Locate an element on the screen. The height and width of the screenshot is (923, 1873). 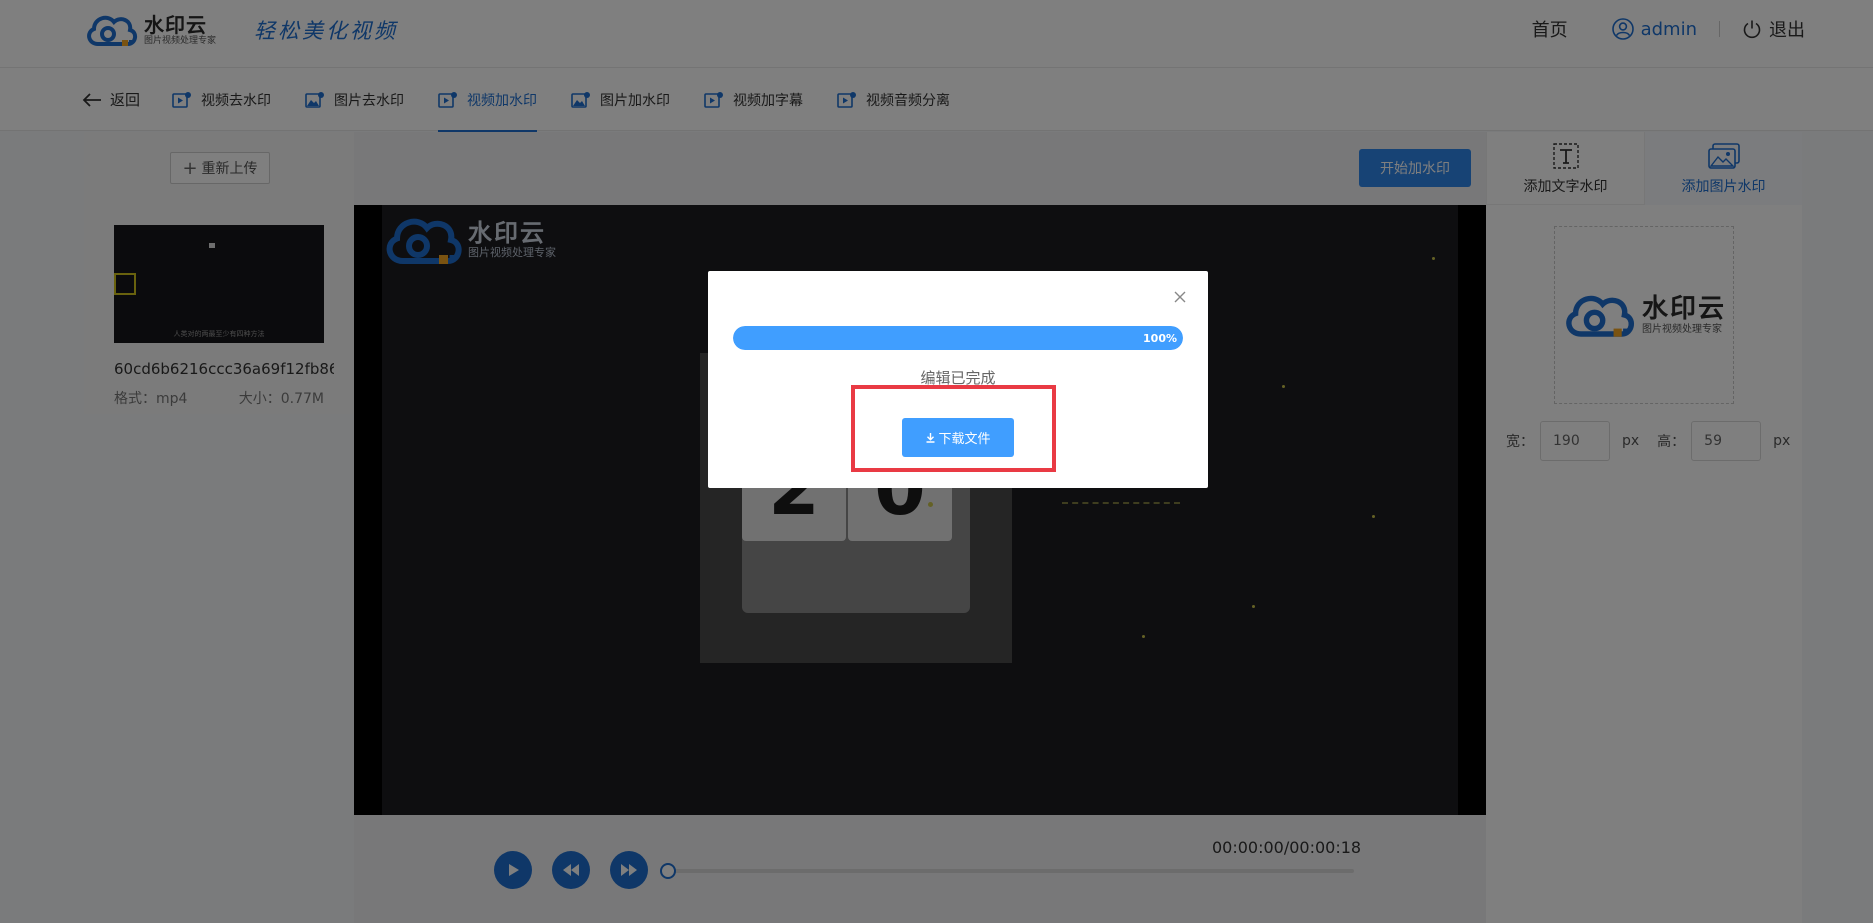
download-label: 下载文件 is located at coordinates (964, 439).